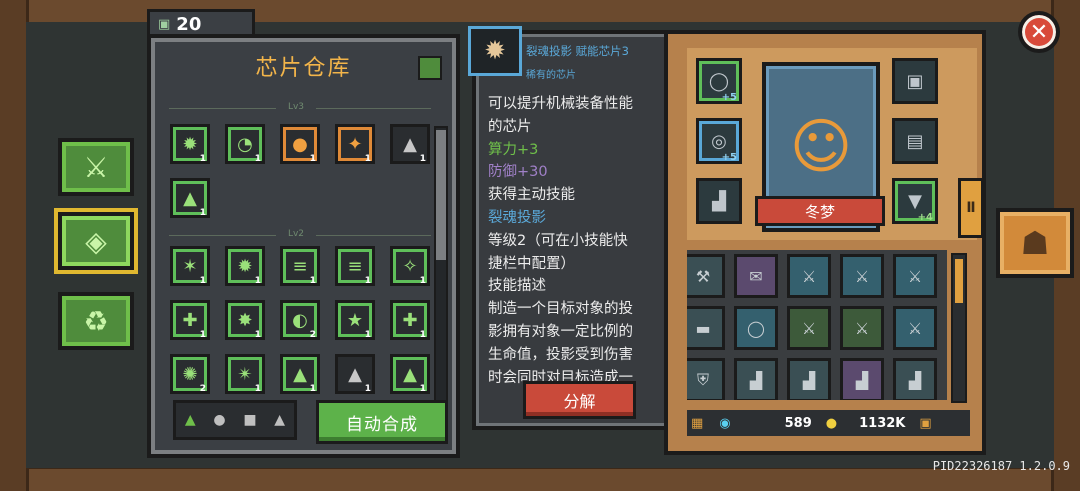  I want to click on chip-icon: ◔, so click(245, 144).